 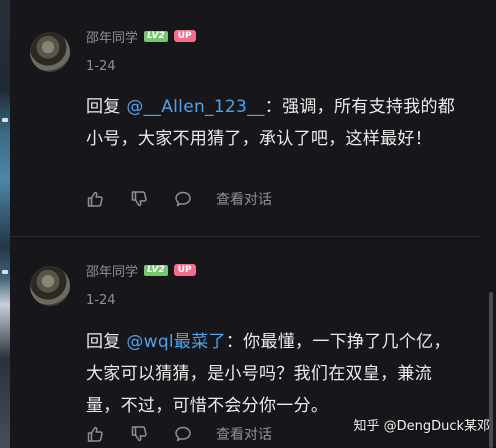 What do you see at coordinates (195, 107) in the screenshot?
I see `mention-link: @__Allen_123__` at bounding box center [195, 107].